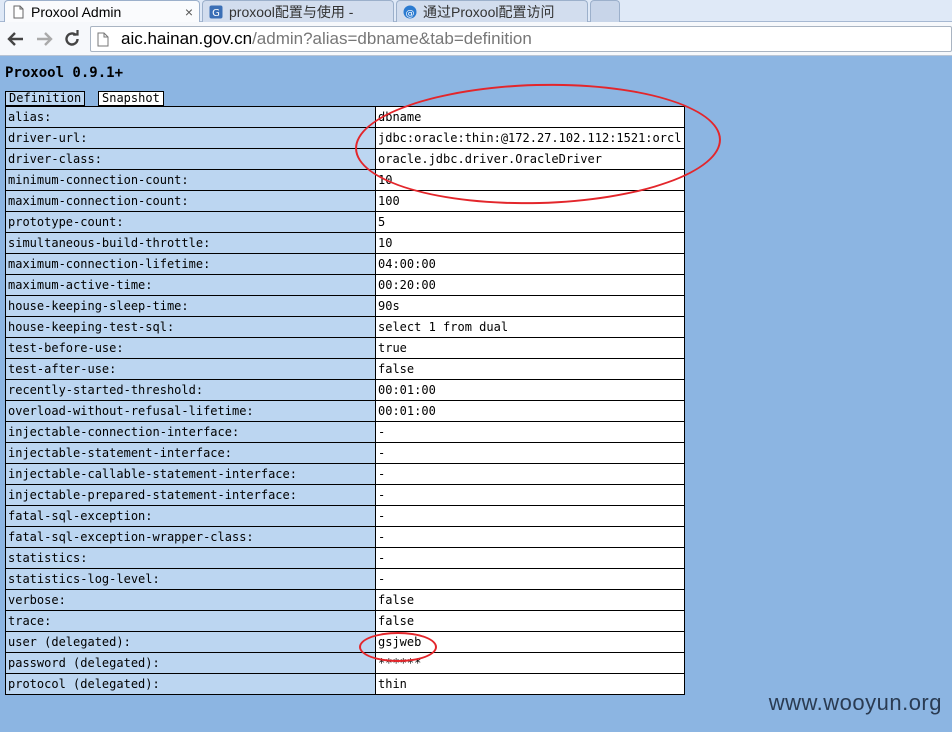 The height and width of the screenshot is (732, 952). Describe the element at coordinates (530, 117) in the screenshot. I see `property-value: dbname` at that location.